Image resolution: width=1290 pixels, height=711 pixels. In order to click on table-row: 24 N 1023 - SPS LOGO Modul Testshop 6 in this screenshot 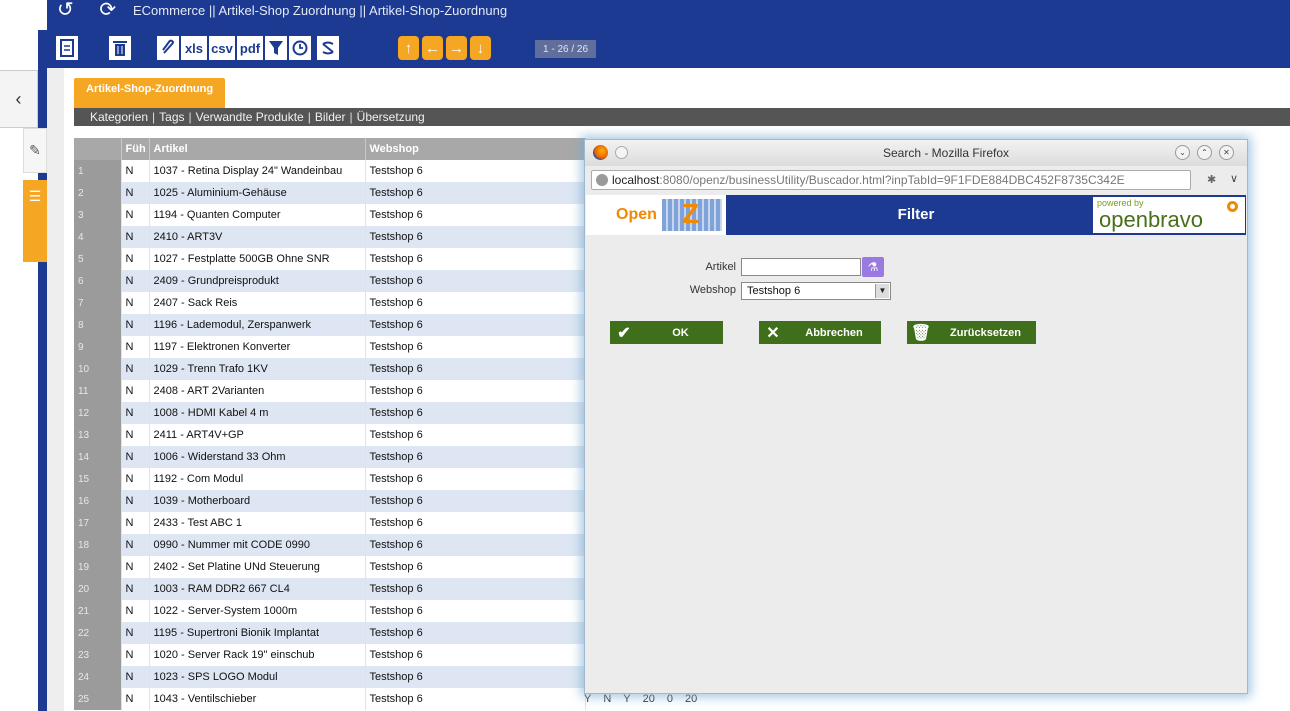, I will do `click(330, 677)`.